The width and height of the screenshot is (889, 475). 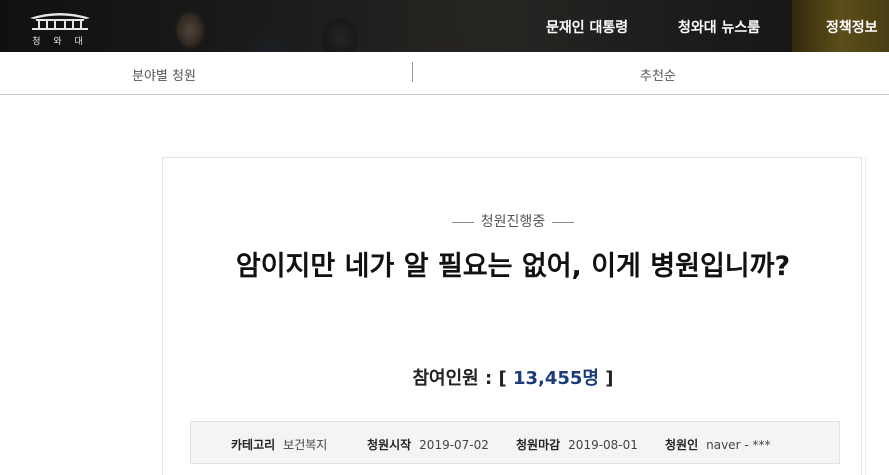 I want to click on blue-house-roof-icon, so click(x=60, y=21).